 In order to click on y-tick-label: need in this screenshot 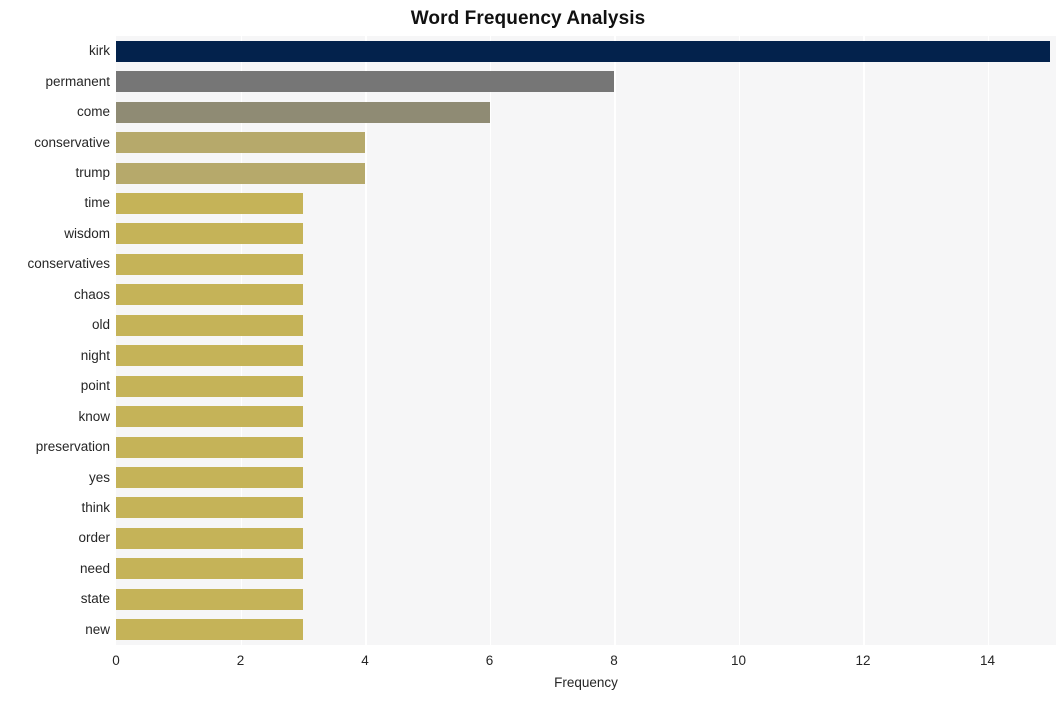, I will do `click(94, 568)`.